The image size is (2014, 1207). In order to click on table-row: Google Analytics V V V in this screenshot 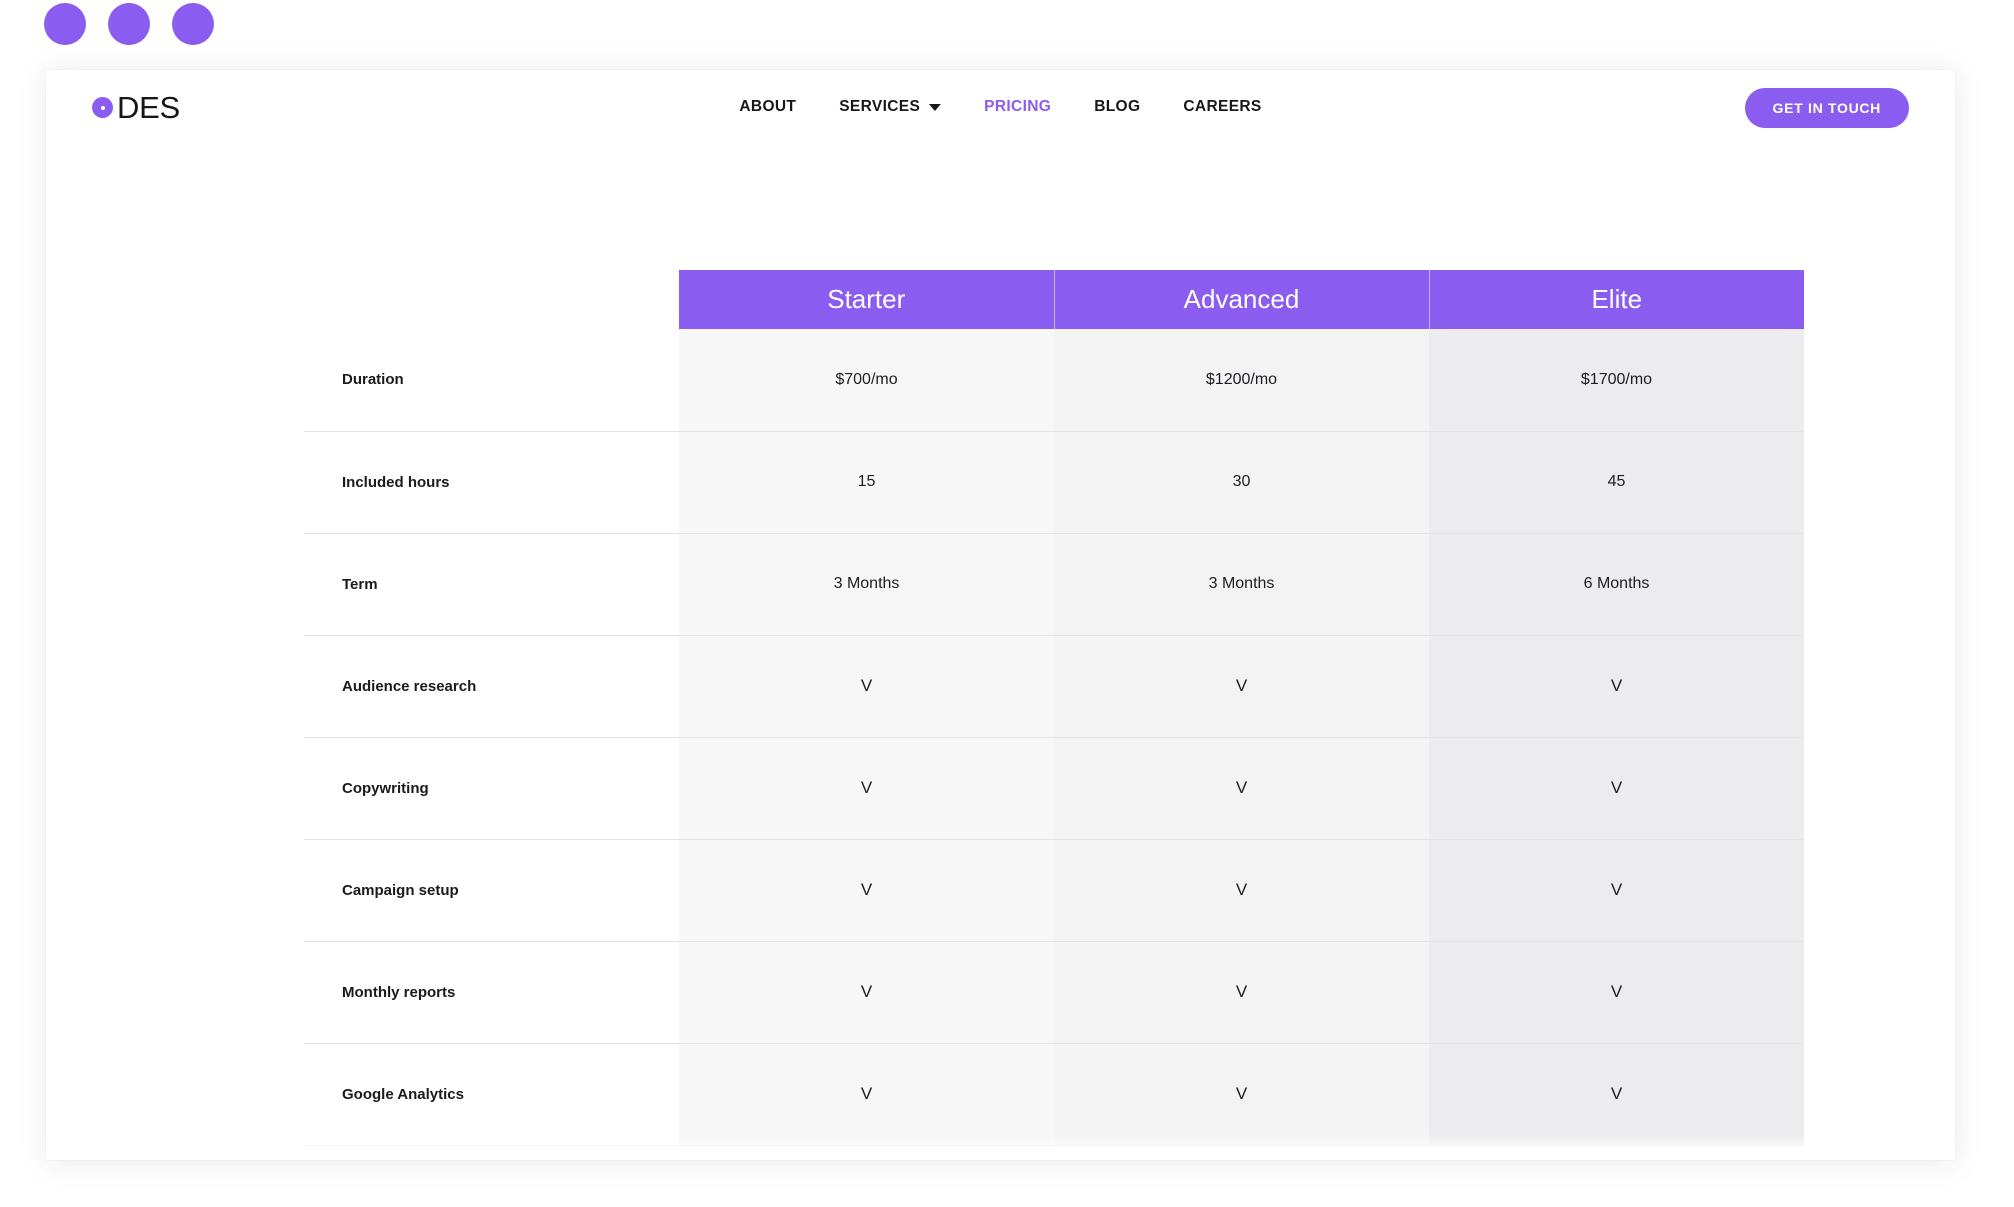, I will do `click(1054, 1094)`.